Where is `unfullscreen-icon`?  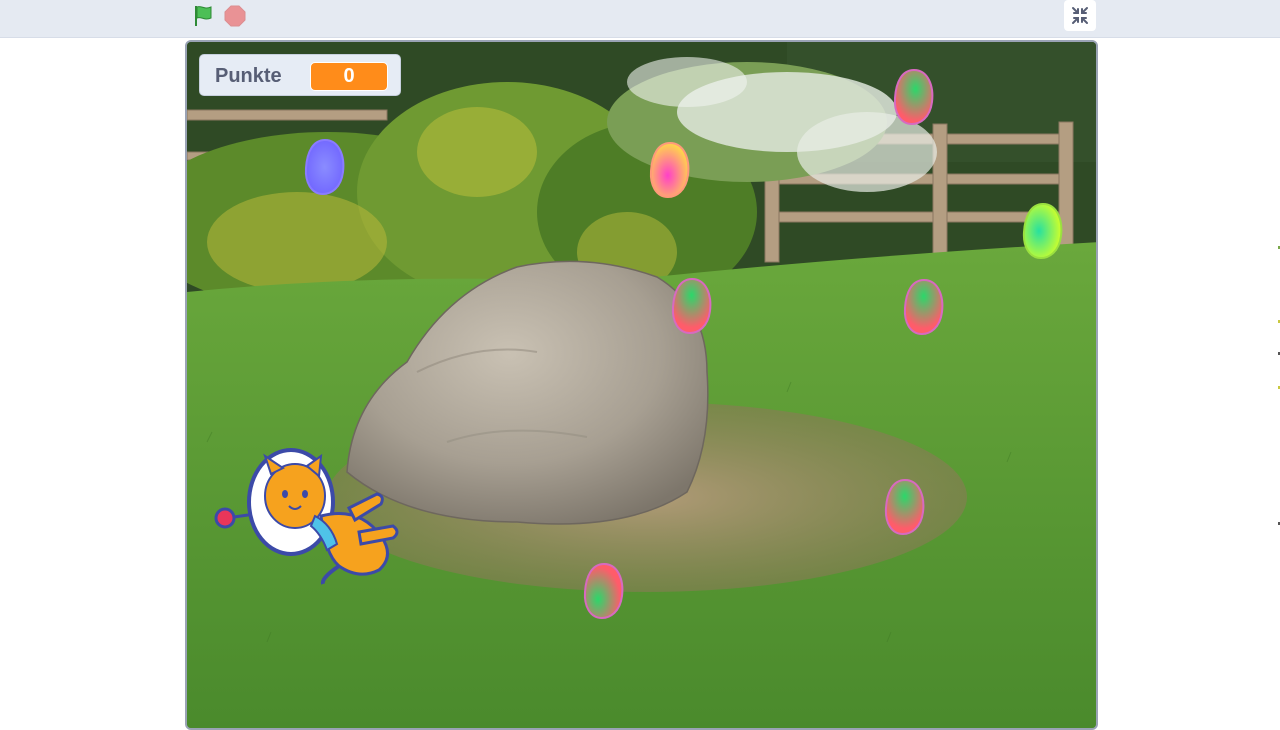
unfullscreen-icon is located at coordinates (1080, 15).